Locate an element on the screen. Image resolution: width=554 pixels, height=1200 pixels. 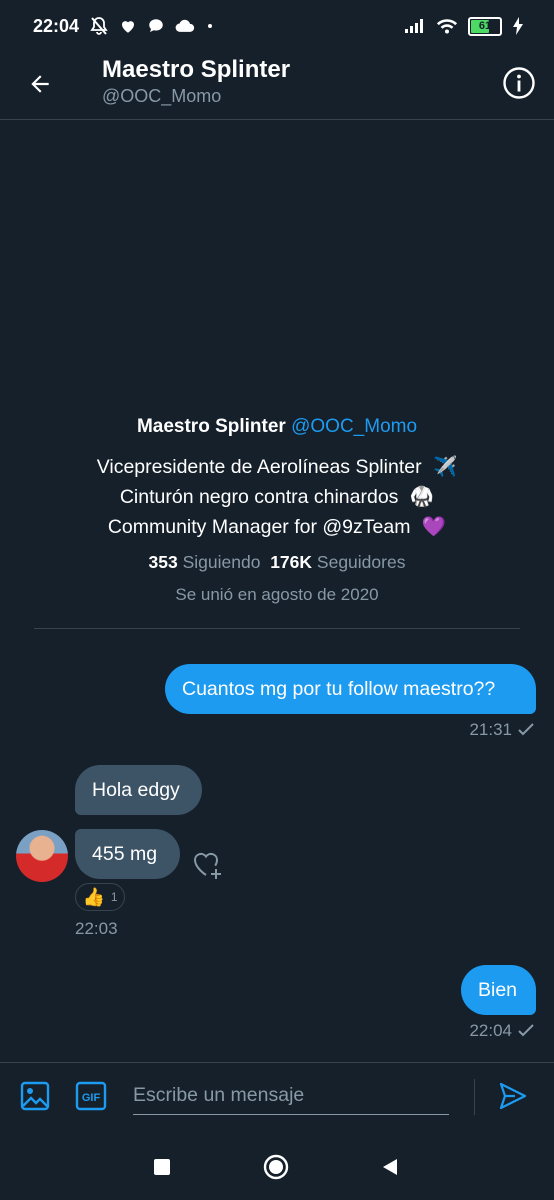
wifi-icon is located at coordinates (447, 26).